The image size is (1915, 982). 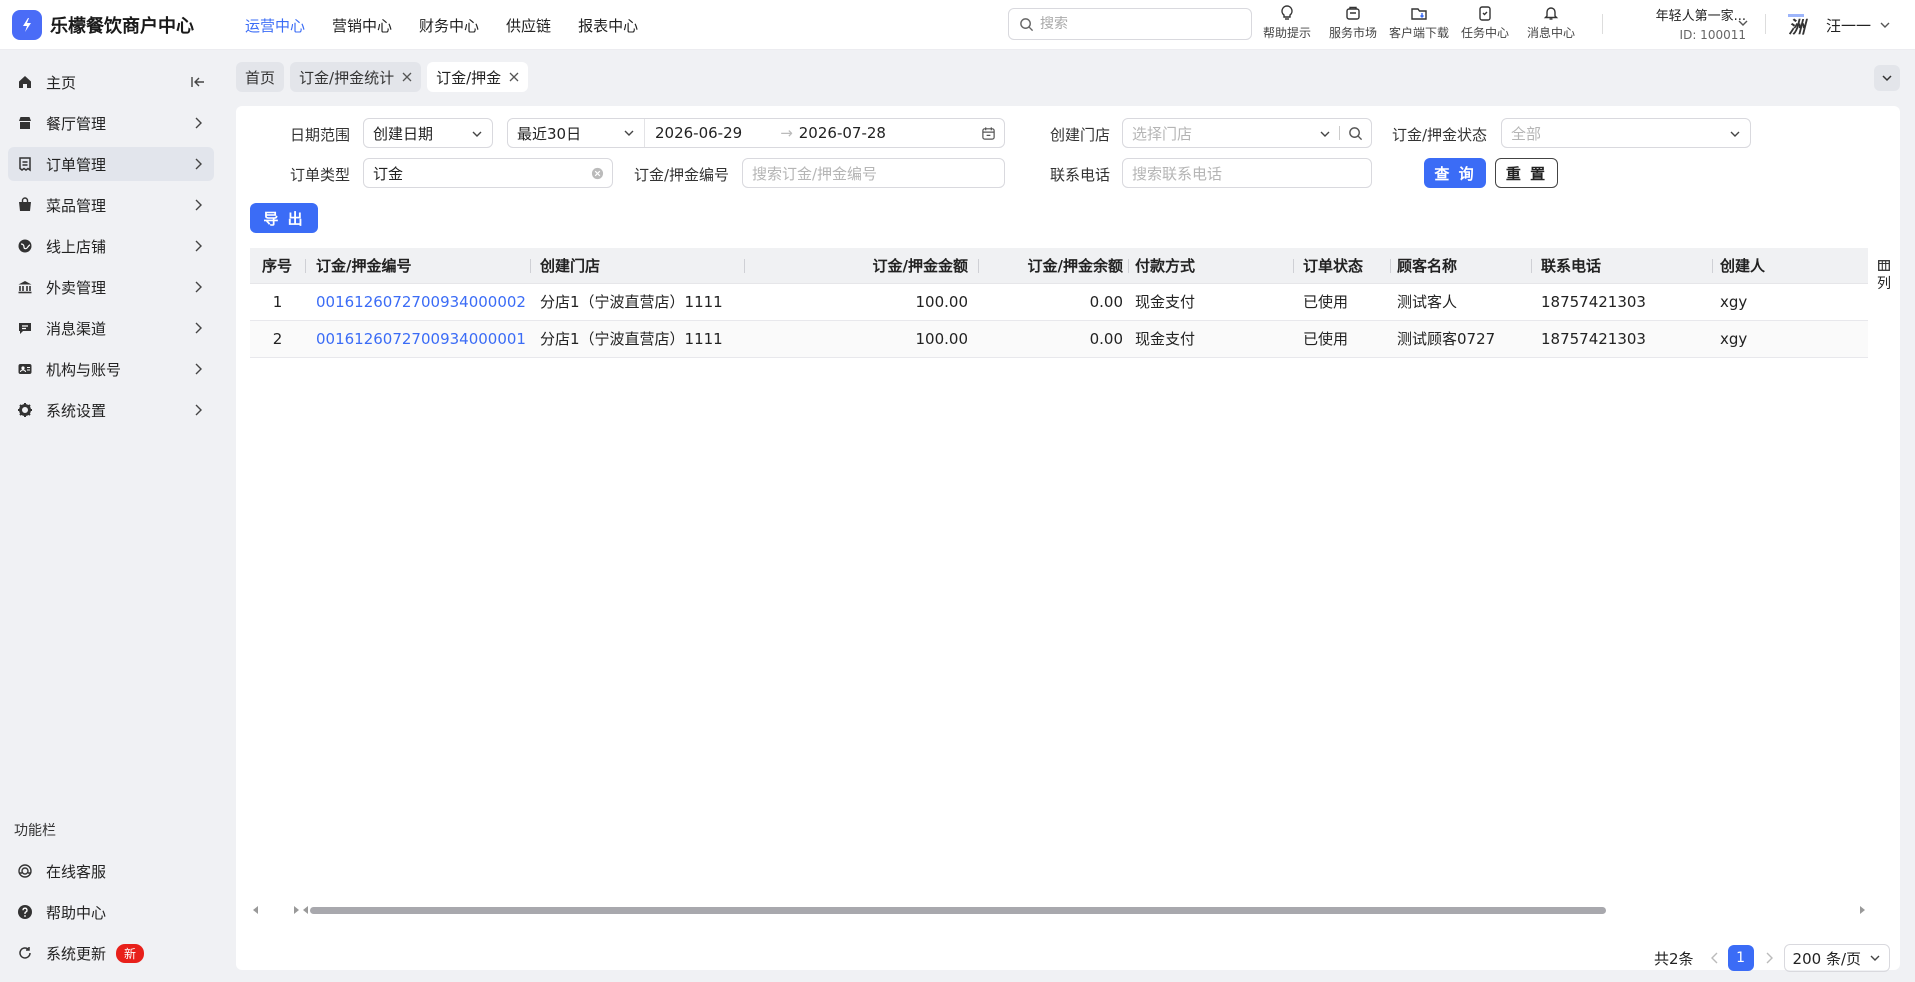 I want to click on nav-reports: 报表中心, so click(x=608, y=25).